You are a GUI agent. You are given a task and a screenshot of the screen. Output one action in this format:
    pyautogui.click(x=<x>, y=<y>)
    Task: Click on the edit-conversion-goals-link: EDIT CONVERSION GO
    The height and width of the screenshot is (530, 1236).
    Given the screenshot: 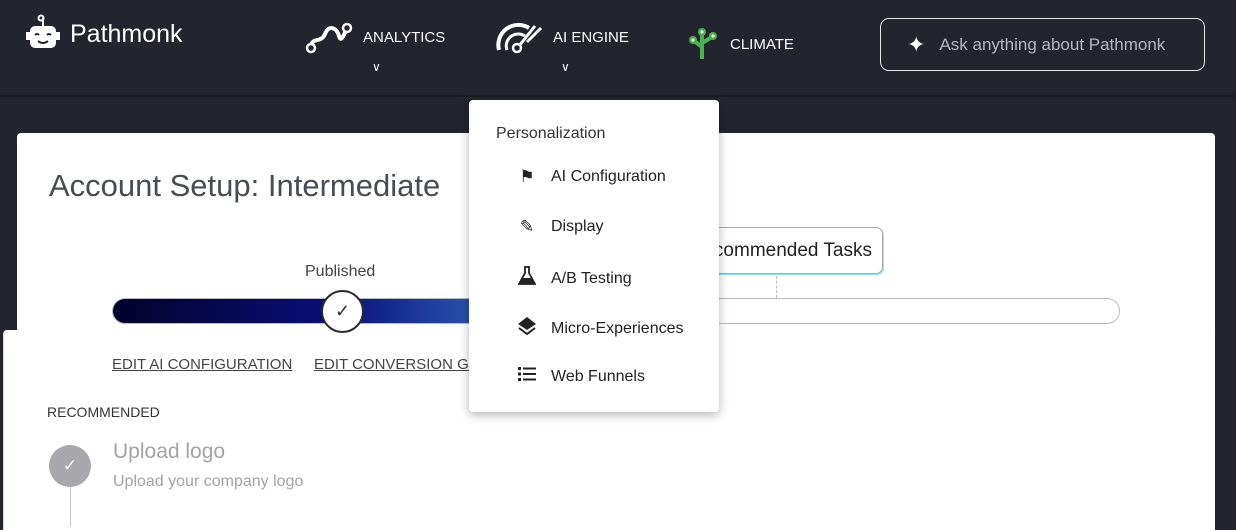 What is the action you would take?
    pyautogui.click(x=397, y=364)
    